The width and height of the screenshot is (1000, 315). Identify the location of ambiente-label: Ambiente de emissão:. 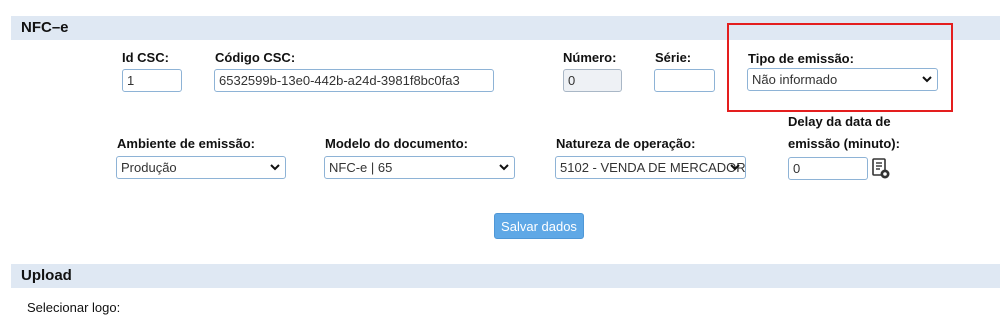
(186, 143).